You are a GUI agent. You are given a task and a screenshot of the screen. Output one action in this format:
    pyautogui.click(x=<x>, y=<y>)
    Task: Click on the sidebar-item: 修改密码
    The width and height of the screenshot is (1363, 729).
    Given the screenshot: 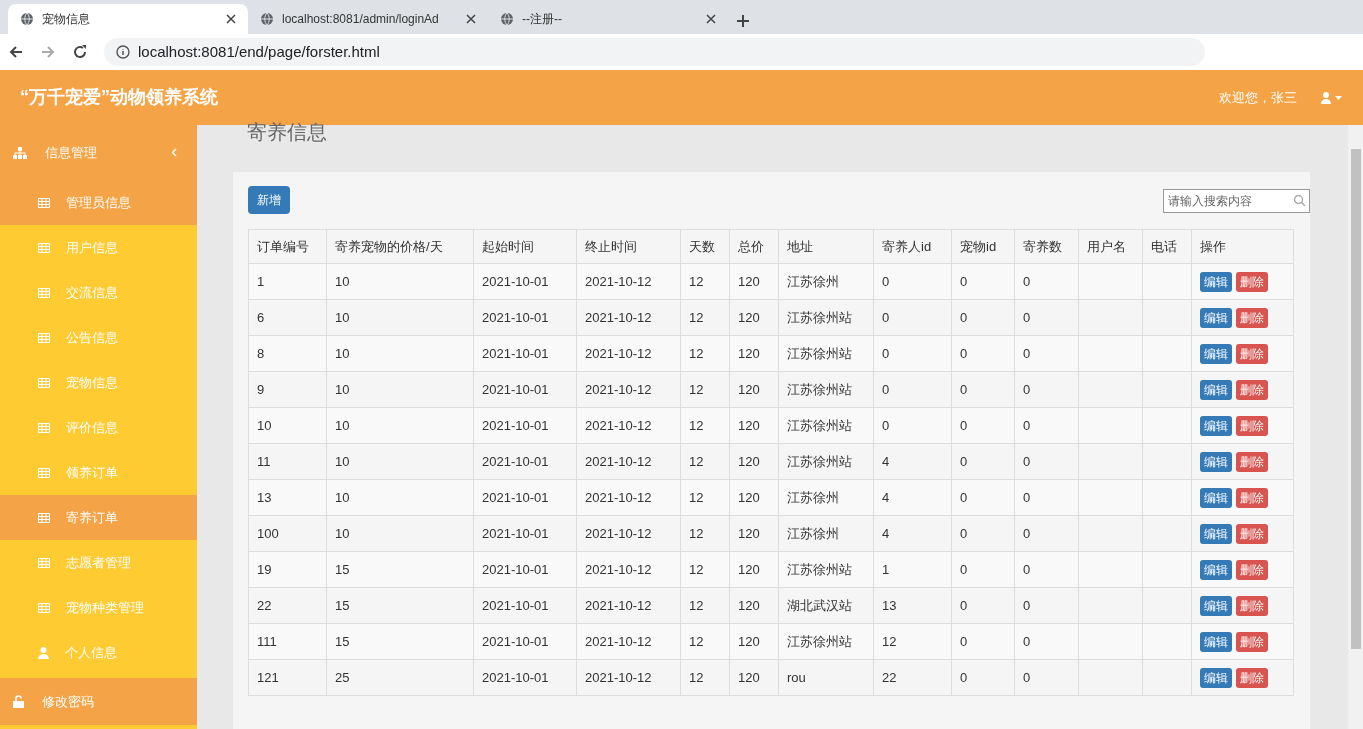 What is the action you would take?
    pyautogui.click(x=98, y=701)
    